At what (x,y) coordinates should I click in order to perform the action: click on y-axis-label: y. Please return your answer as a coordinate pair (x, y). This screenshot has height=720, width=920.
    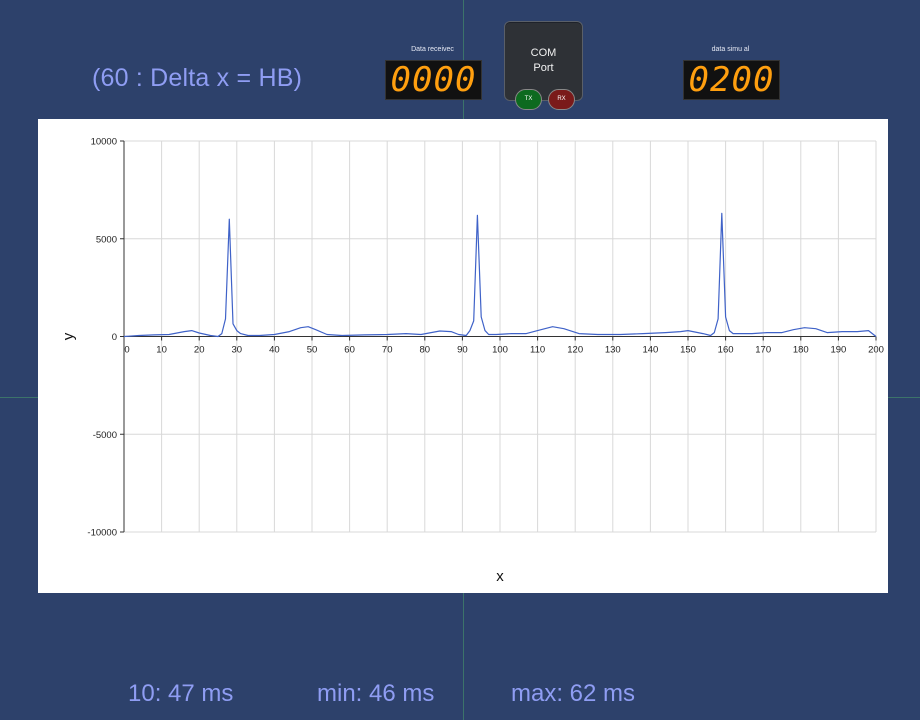
    Looking at the image, I should click on (68, 336).